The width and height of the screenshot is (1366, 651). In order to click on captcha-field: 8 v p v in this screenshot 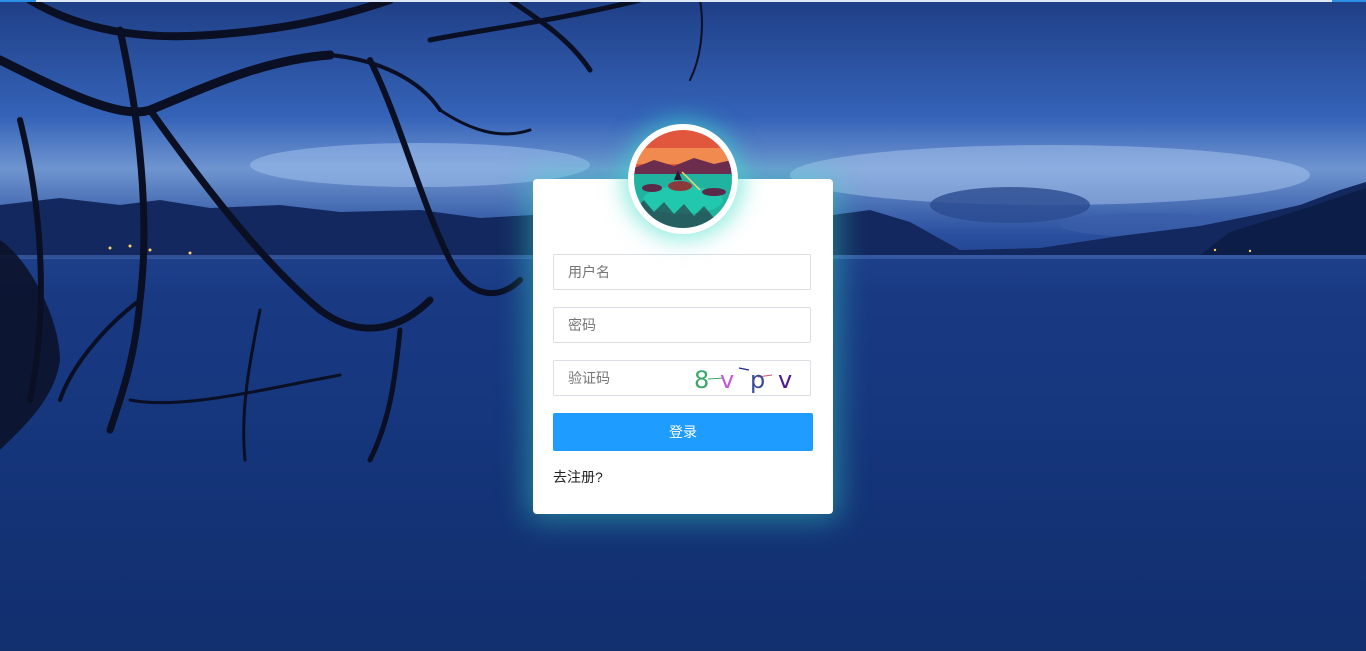, I will do `click(682, 378)`.